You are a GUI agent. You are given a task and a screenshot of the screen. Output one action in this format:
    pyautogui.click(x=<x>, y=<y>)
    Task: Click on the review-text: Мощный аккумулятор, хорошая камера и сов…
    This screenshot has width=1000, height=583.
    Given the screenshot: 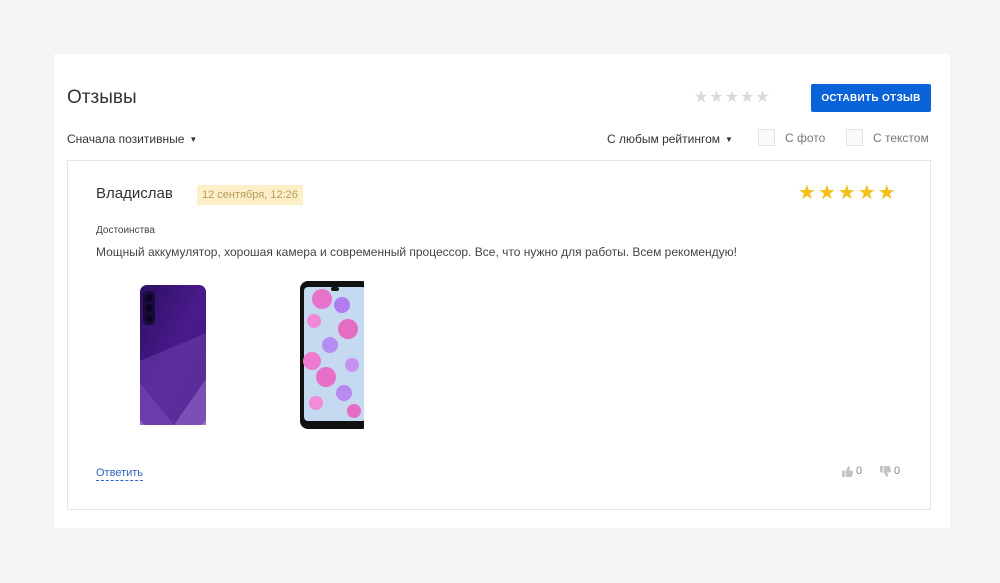 What is the action you would take?
    pyautogui.click(x=416, y=252)
    